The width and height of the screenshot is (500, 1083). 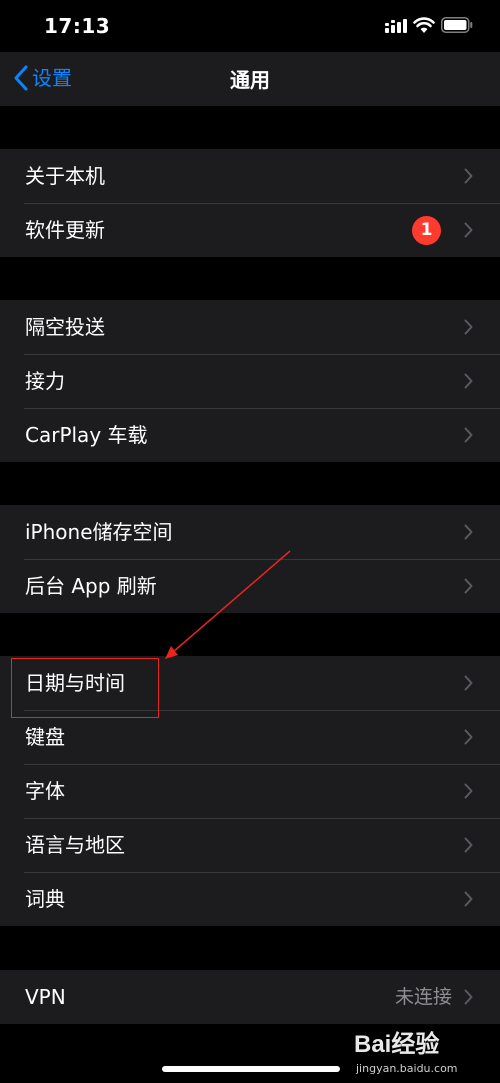 I want to click on row-label: iPhone储存空间, so click(x=99, y=532).